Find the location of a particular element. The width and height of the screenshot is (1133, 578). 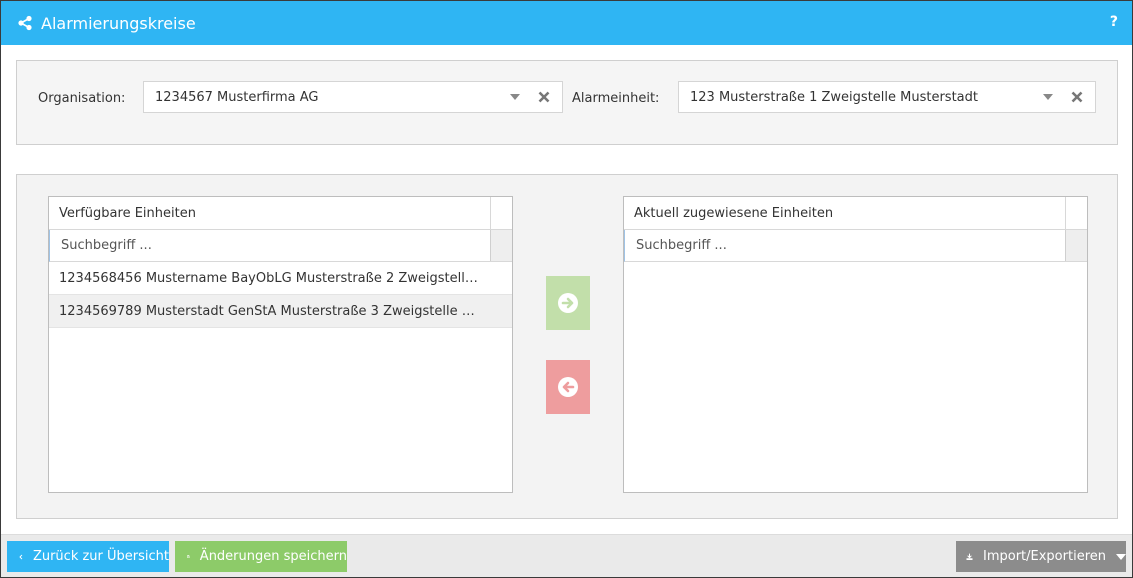

import-export-label: Import/Exportieren is located at coordinates (1044, 556).